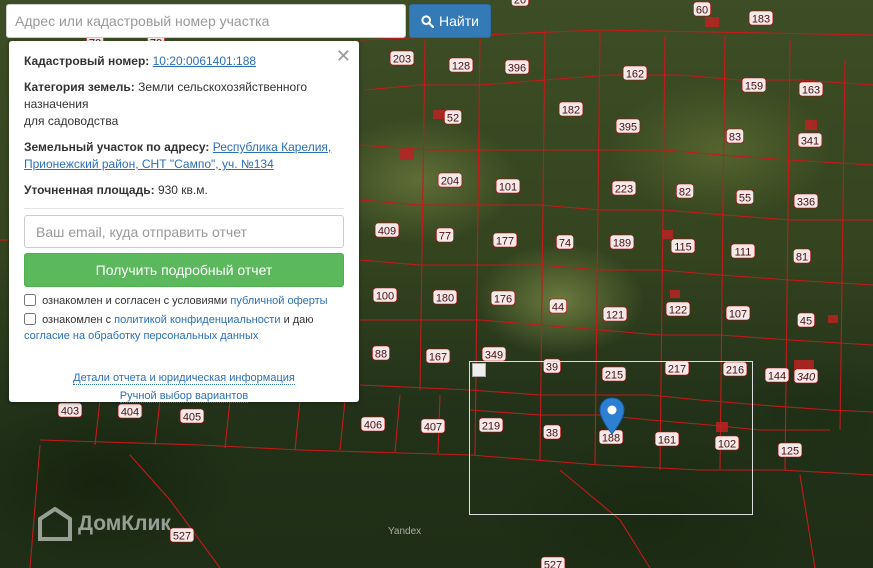 The image size is (873, 568). I want to click on plot-number-label: 55, so click(745, 199).